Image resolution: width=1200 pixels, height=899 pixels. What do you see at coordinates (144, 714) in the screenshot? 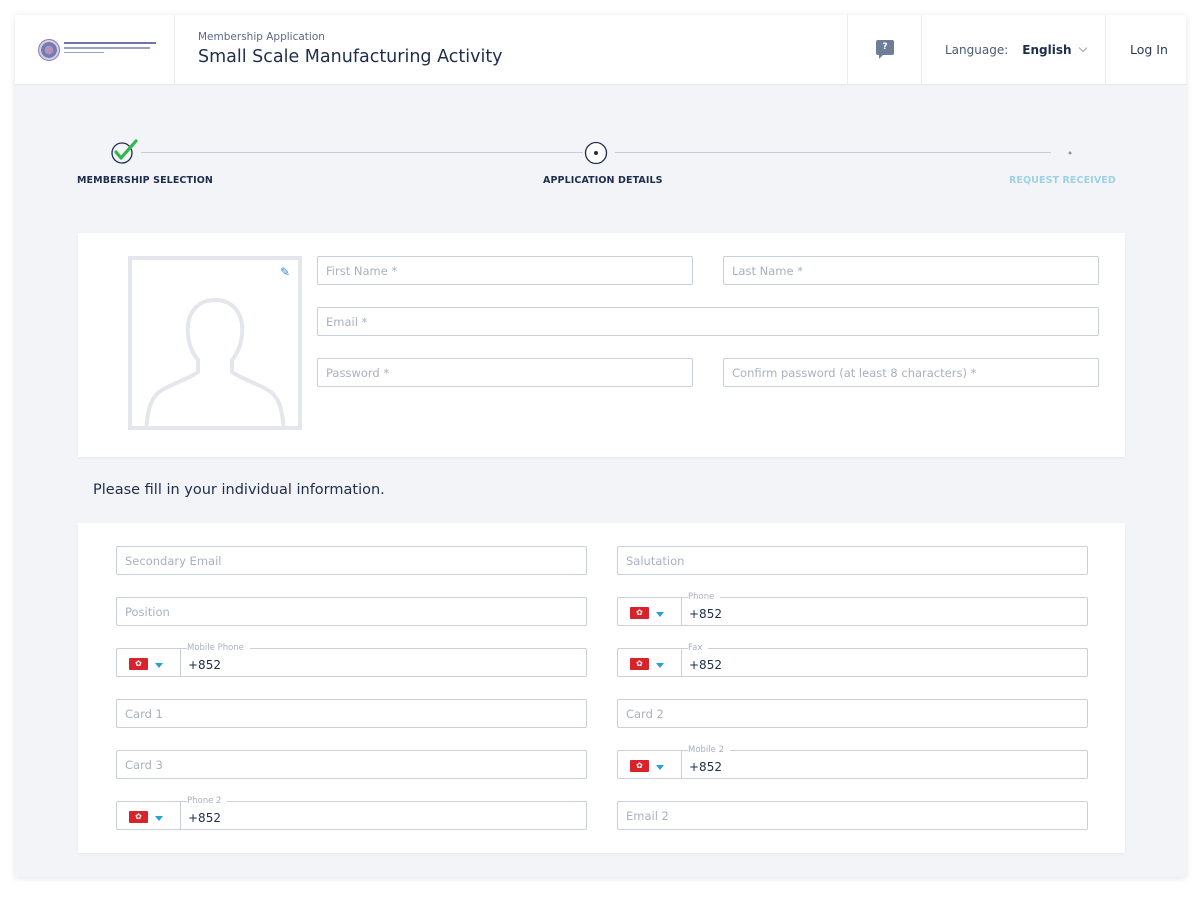
I see `card1-placeholder: Card 1` at bounding box center [144, 714].